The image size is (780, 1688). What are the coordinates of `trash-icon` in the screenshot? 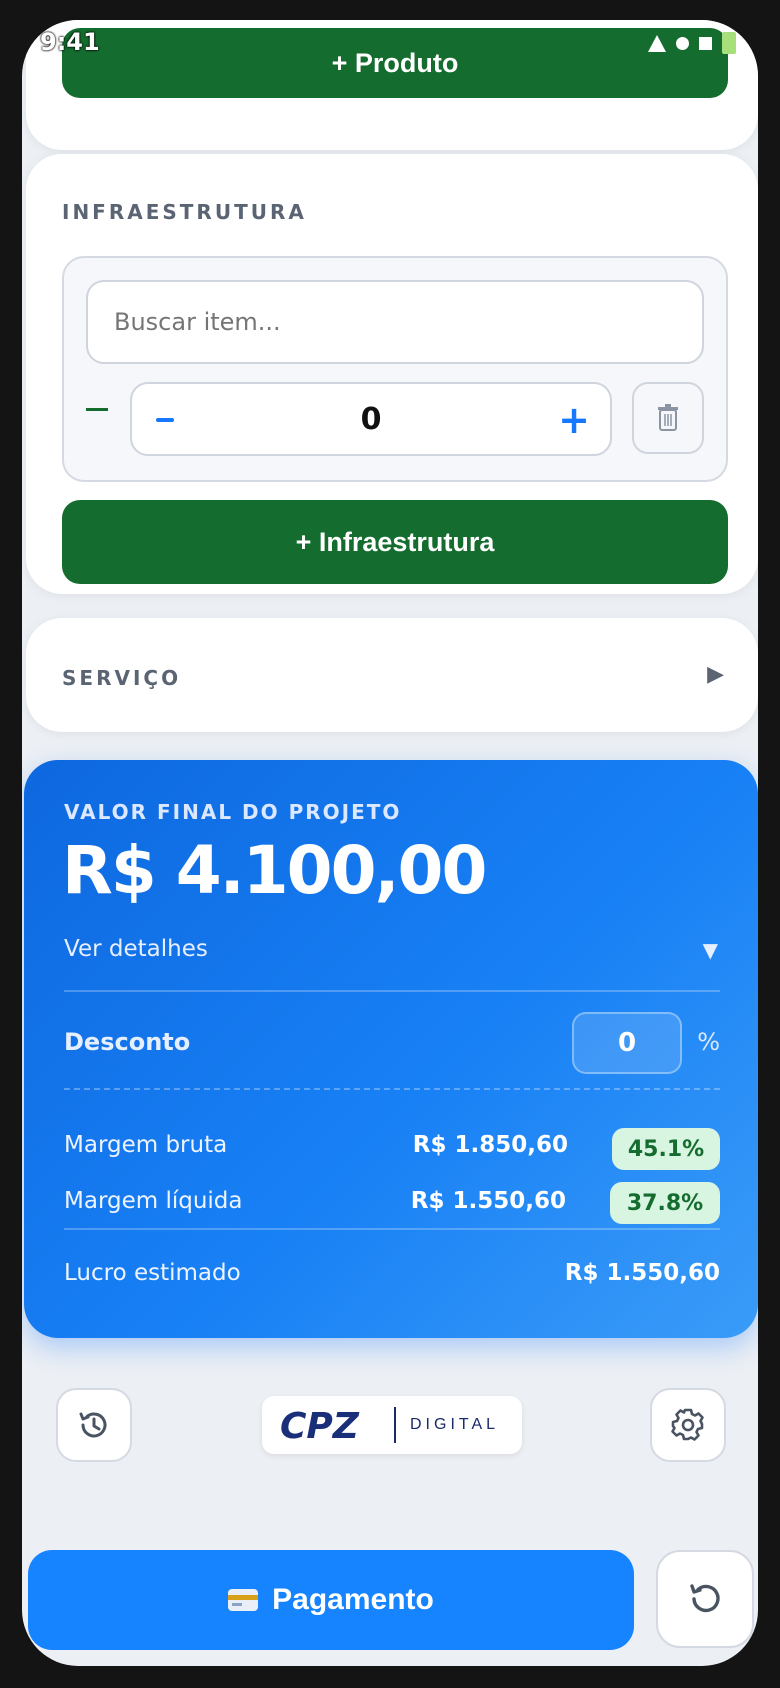 It's located at (668, 417).